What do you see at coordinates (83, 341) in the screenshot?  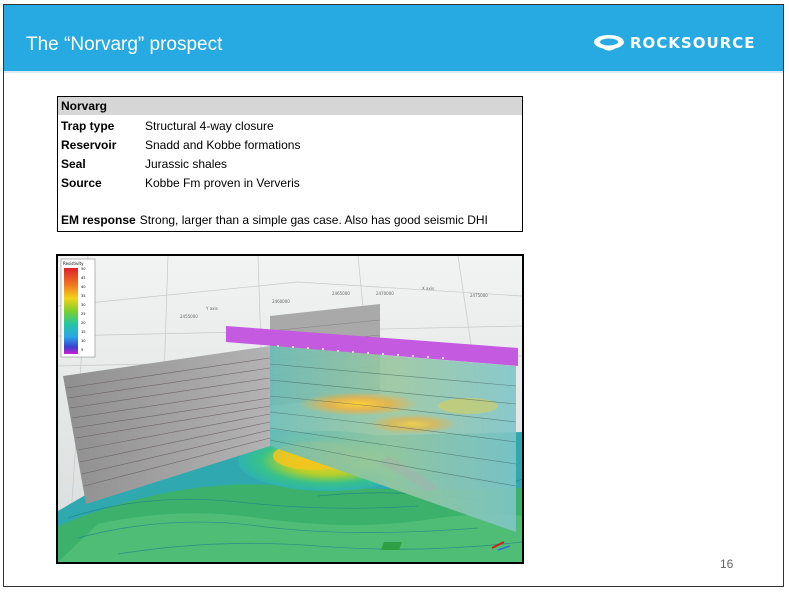 I see `legend-tick: 10` at bounding box center [83, 341].